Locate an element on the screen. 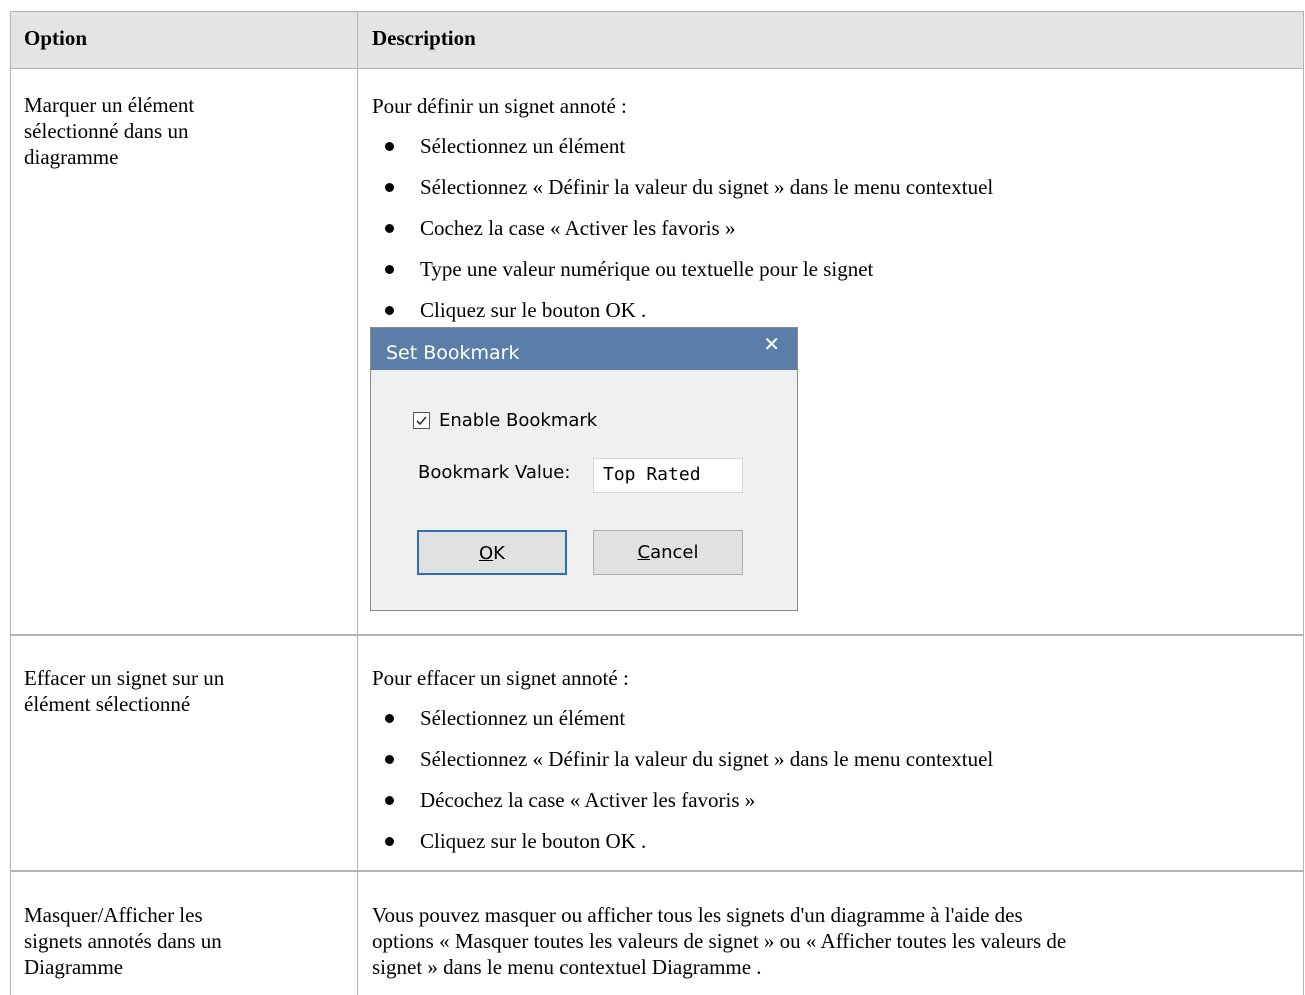  option-line: Marquer un élément is located at coordinates (109, 105).